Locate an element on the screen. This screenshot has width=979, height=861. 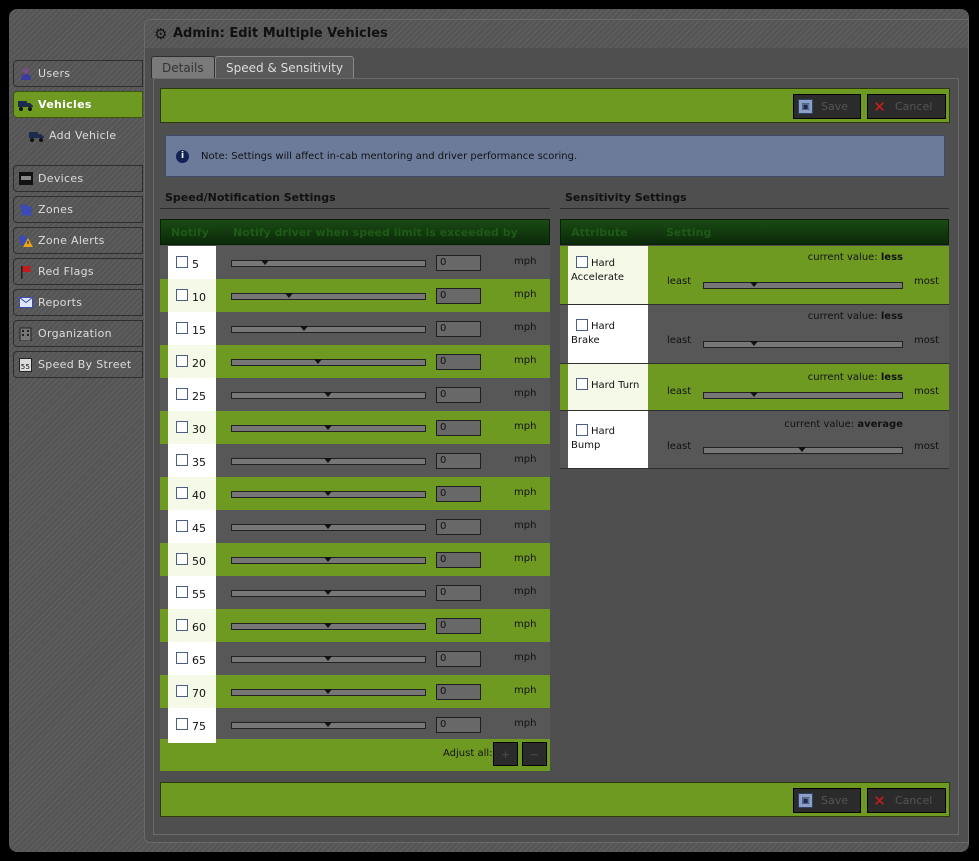
table-row: 45 0 mph is located at coordinates (355, 526).